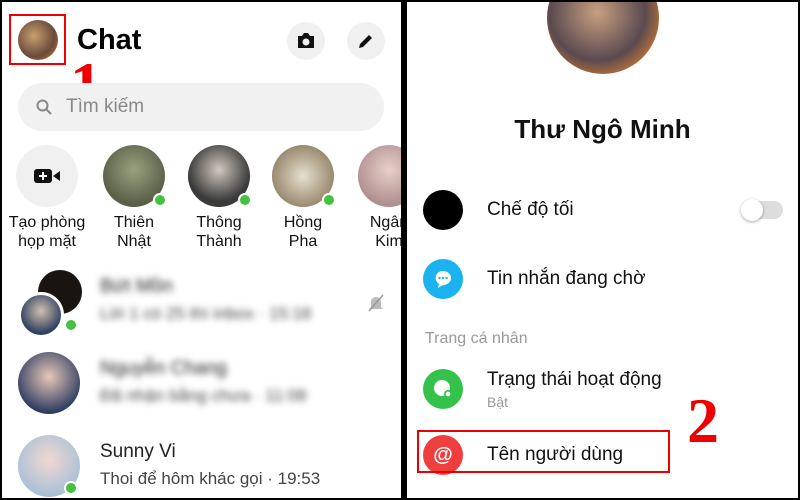 Image resolution: width=800 pixels, height=500 pixels. Describe the element at coordinates (574, 379) in the screenshot. I see `active-status-label: Trạng thái hoạt động` at that location.